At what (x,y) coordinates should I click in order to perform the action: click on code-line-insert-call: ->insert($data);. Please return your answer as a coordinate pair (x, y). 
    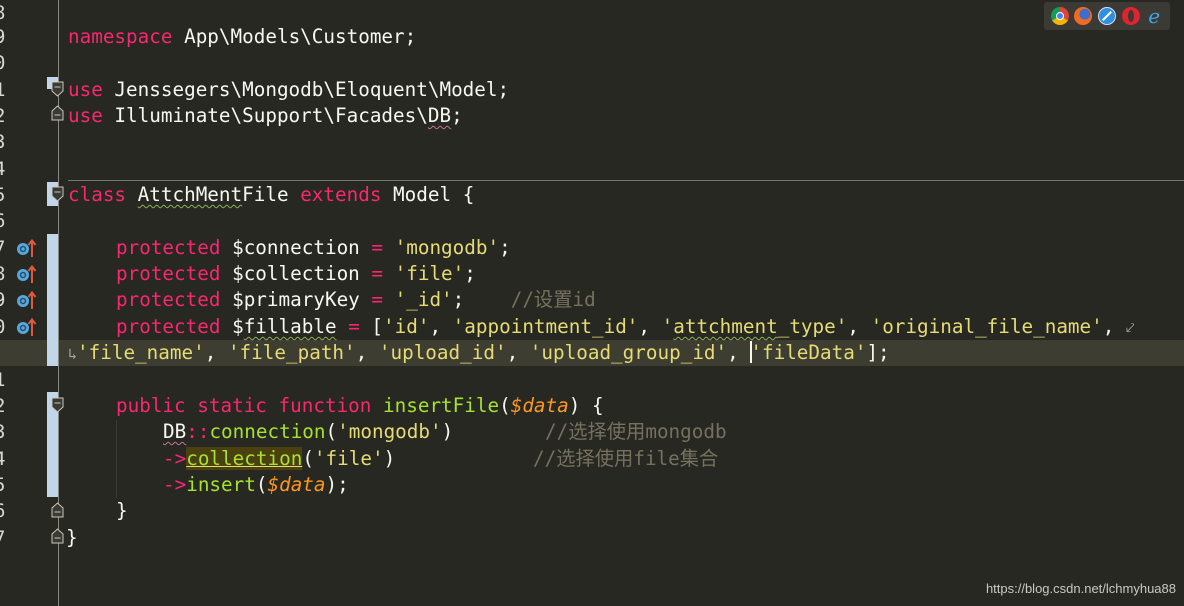
    Looking at the image, I should click on (256, 485).